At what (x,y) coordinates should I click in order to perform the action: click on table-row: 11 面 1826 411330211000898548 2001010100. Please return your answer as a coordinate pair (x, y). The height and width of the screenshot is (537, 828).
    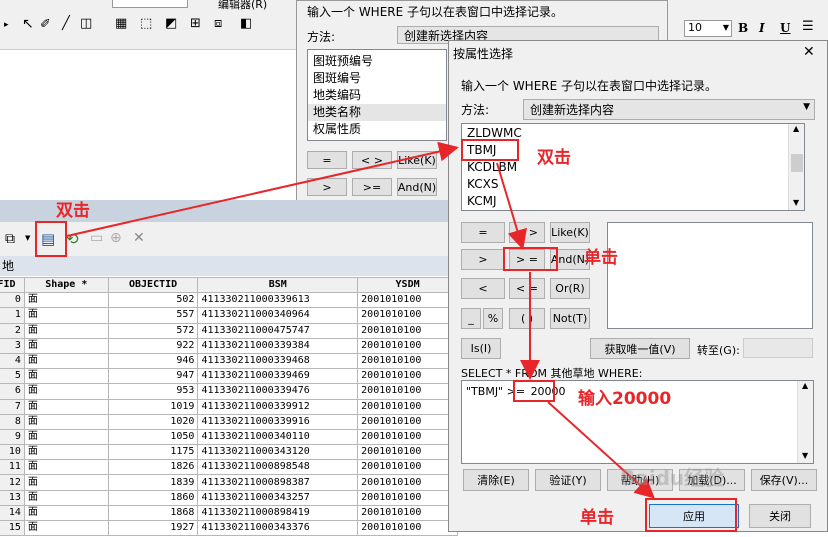
    Looking at the image, I should click on (229, 467).